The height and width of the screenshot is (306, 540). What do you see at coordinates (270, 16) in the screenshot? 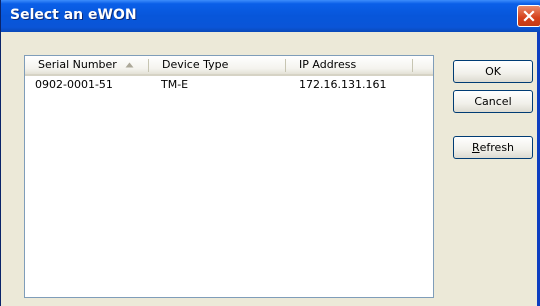
I see `title-bar: Select an eWON` at bounding box center [270, 16].